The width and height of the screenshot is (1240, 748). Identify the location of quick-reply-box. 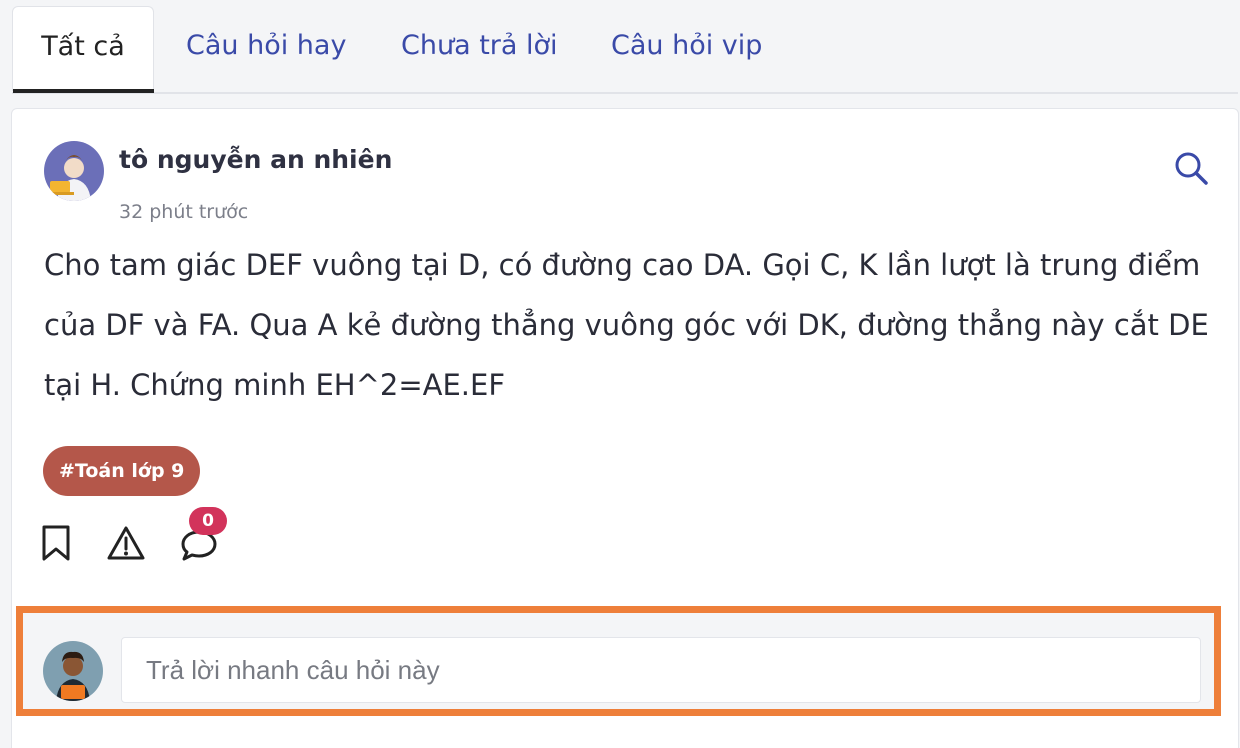
(618, 661).